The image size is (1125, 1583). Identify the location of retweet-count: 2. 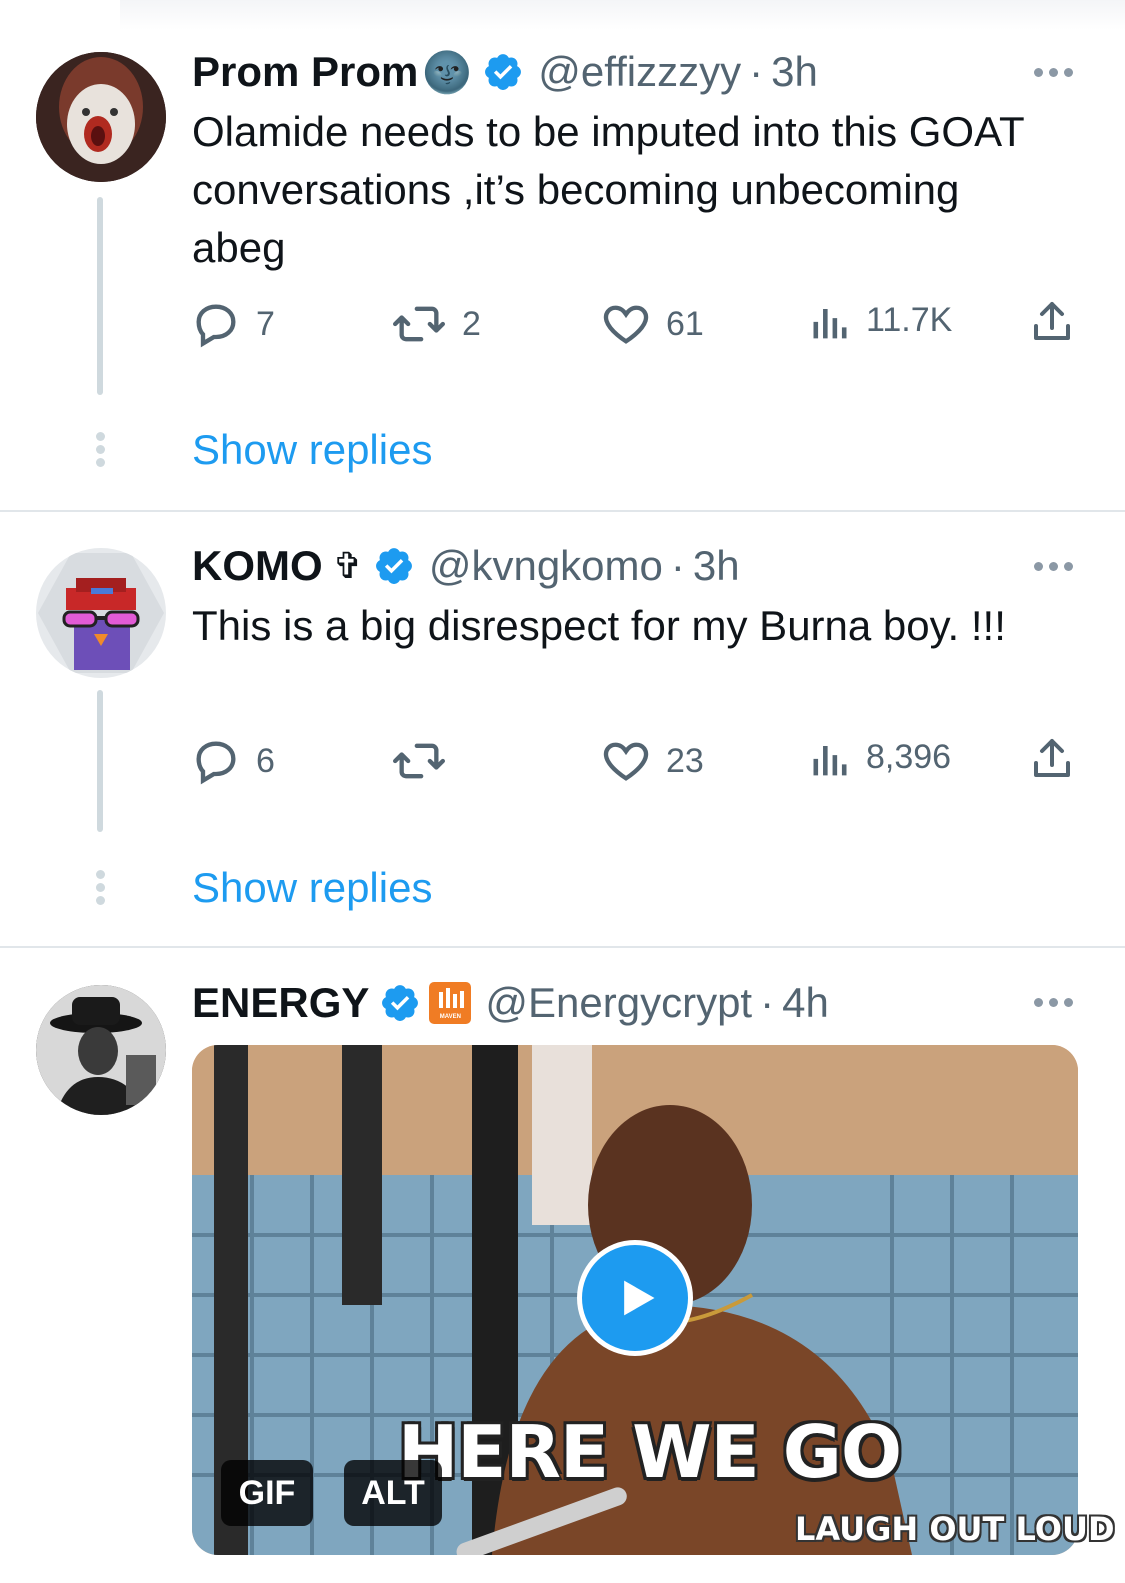
(471, 323).